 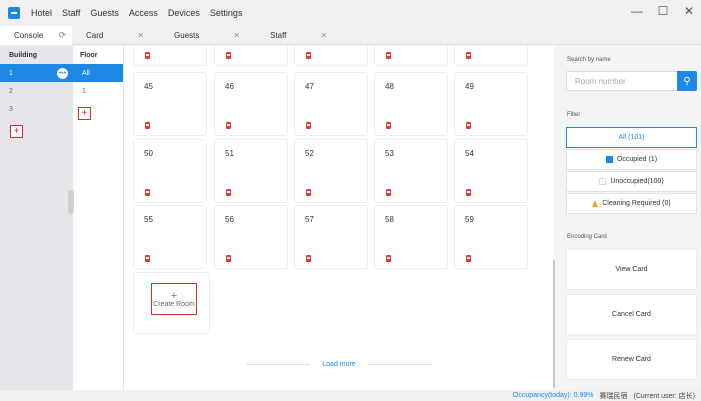 I want to click on room-card-54: 54, so click(x=491, y=171).